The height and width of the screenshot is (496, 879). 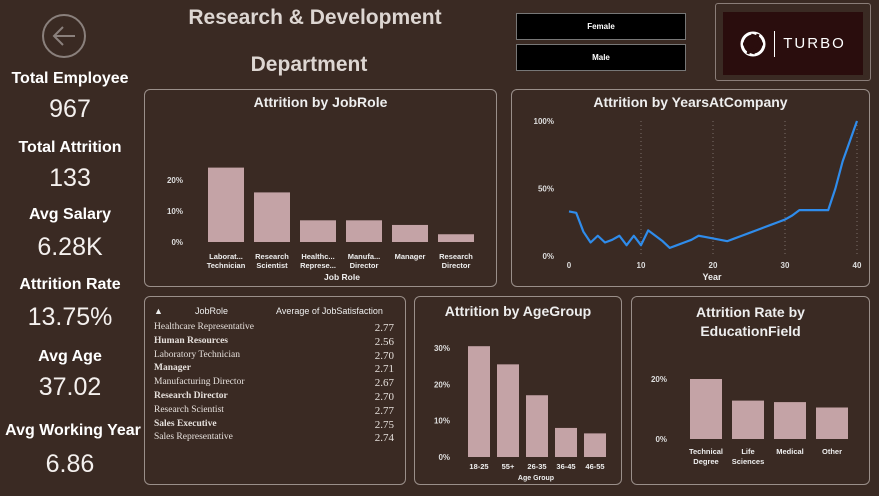 I want to click on page-title: Research & Development, so click(x=315, y=17).